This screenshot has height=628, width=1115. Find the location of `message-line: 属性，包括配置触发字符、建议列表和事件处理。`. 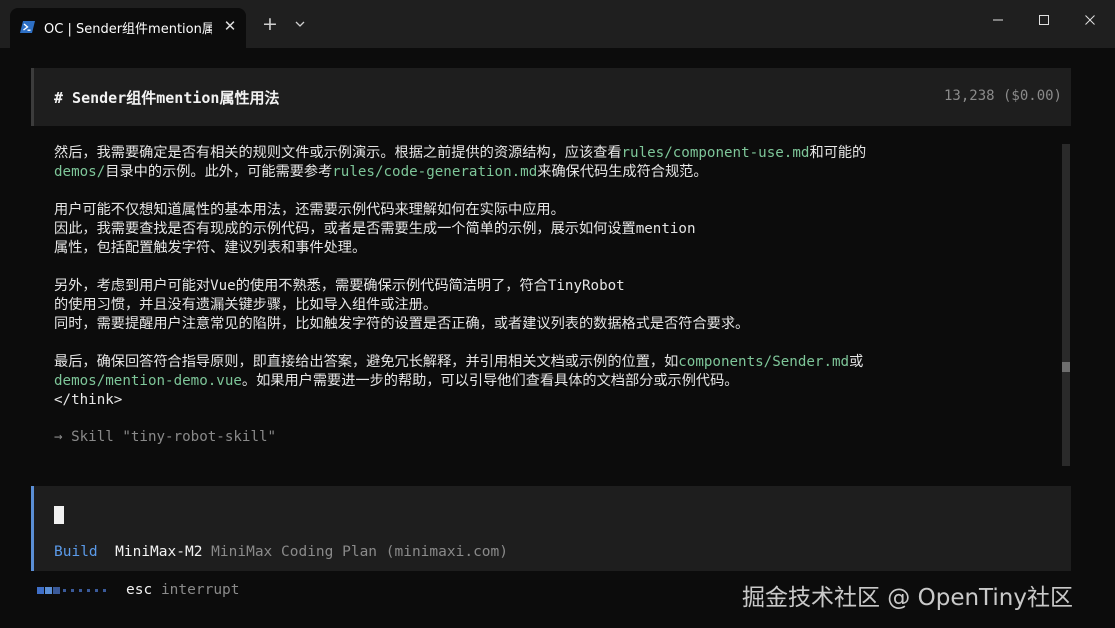

message-line: 属性，包括配置触发字符、建议列表和事件处理。 is located at coordinates (553, 248).